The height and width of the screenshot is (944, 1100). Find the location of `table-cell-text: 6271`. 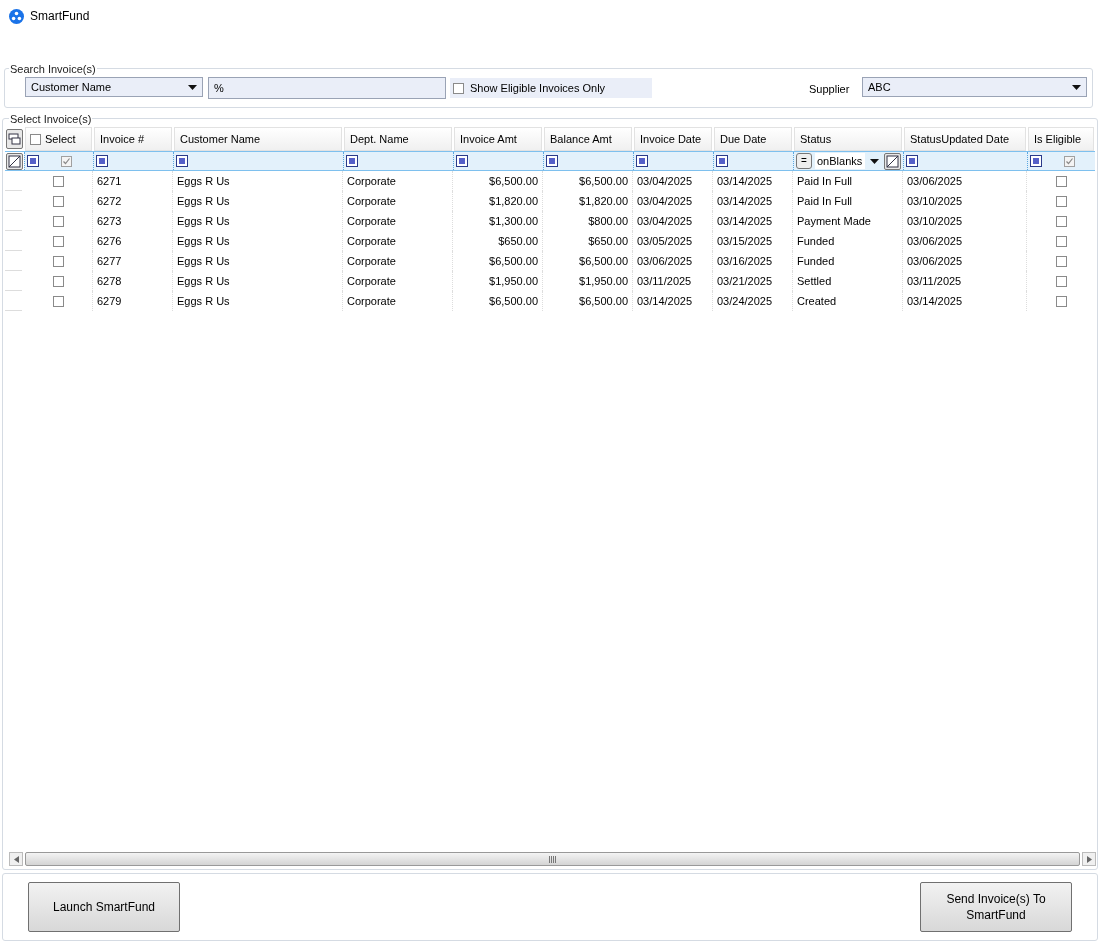

table-cell-text: 6271 is located at coordinates (109, 181).